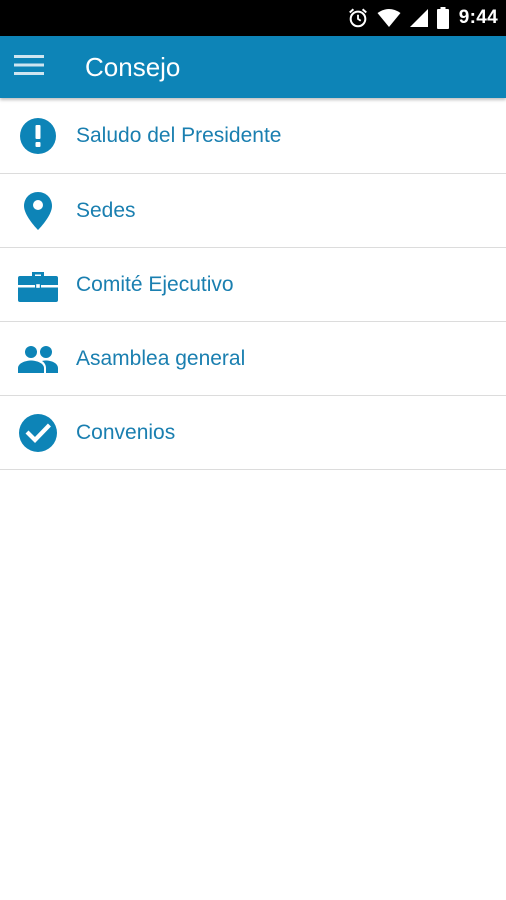  What do you see at coordinates (161, 358) in the screenshot?
I see `list-item-label: Asamblea general` at bounding box center [161, 358].